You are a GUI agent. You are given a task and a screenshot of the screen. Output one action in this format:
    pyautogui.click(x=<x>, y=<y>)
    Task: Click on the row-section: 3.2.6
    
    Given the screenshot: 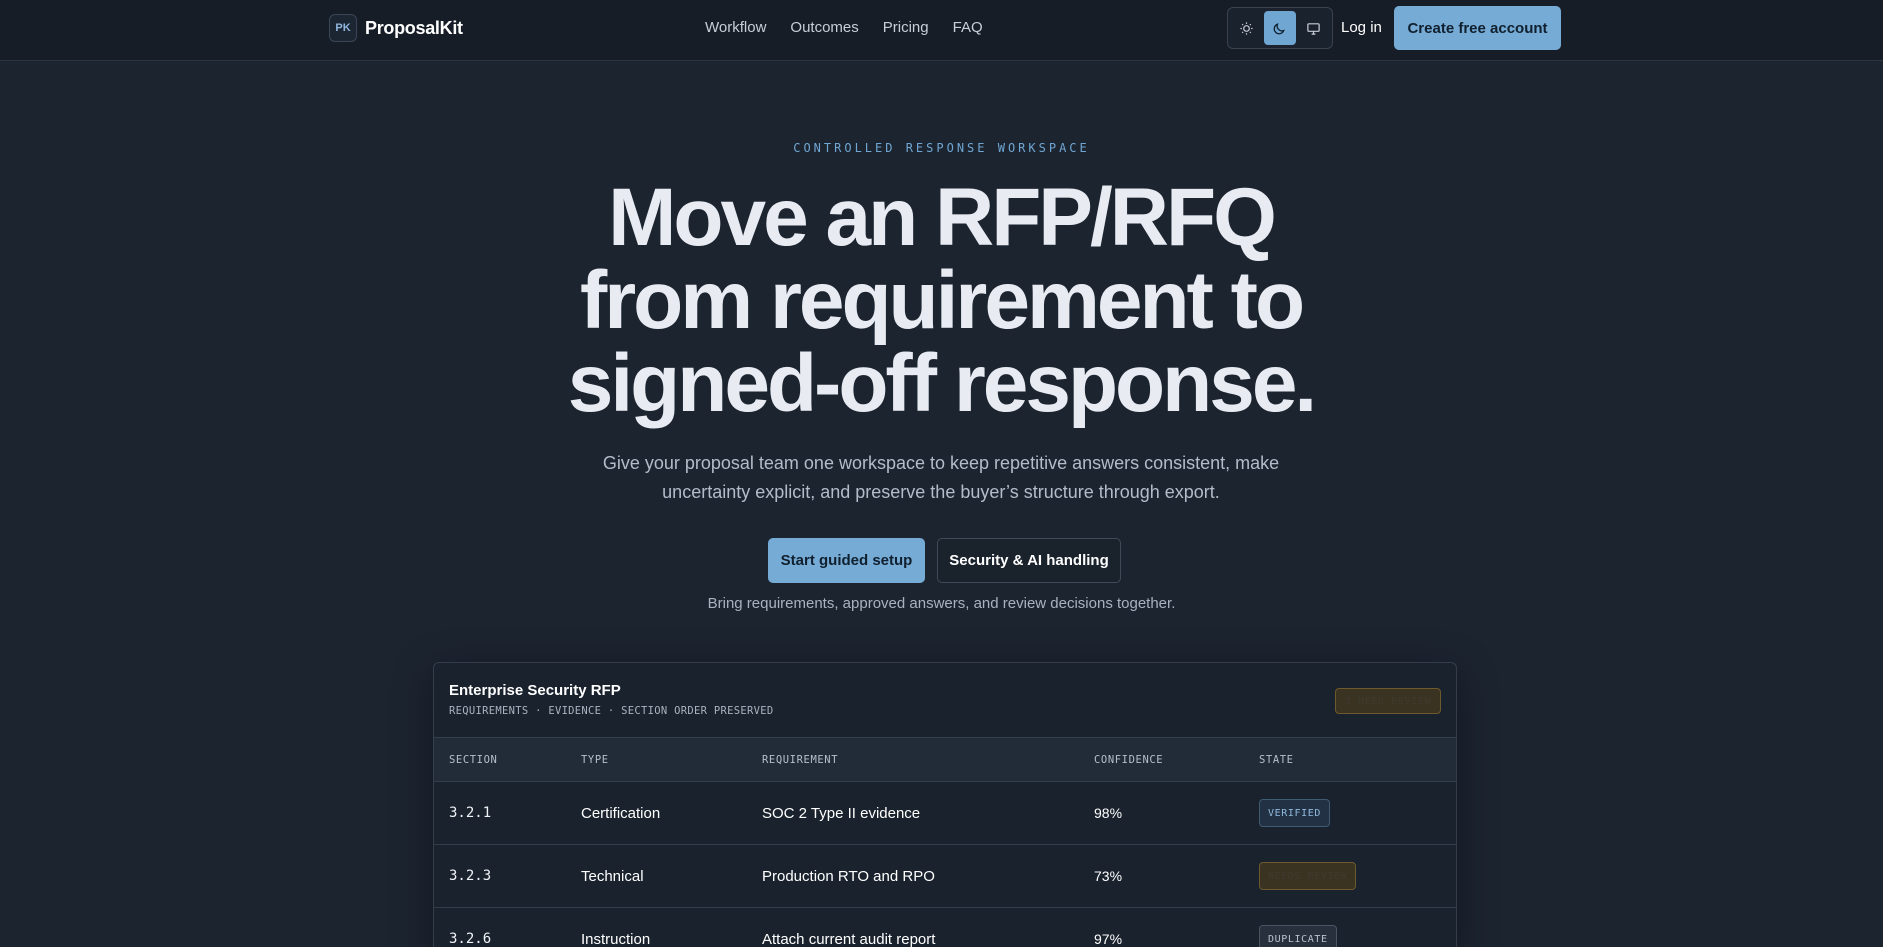 What is the action you would take?
    pyautogui.click(x=470, y=939)
    